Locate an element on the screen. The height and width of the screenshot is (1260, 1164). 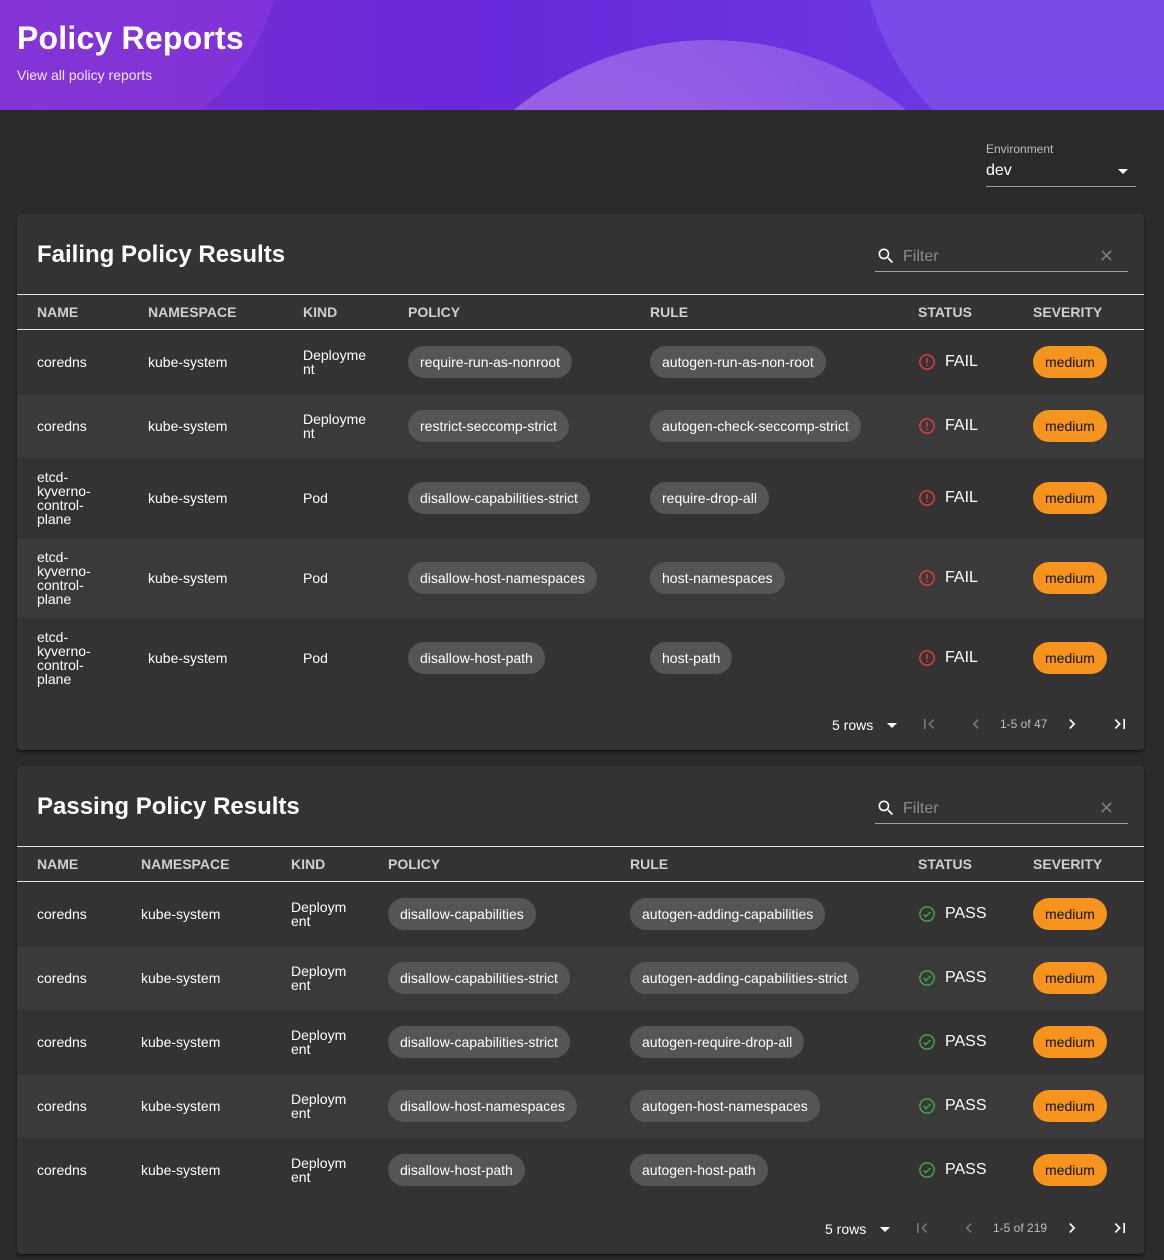
rule-chip: autogen-host-namespaces is located at coordinates (725, 1105).